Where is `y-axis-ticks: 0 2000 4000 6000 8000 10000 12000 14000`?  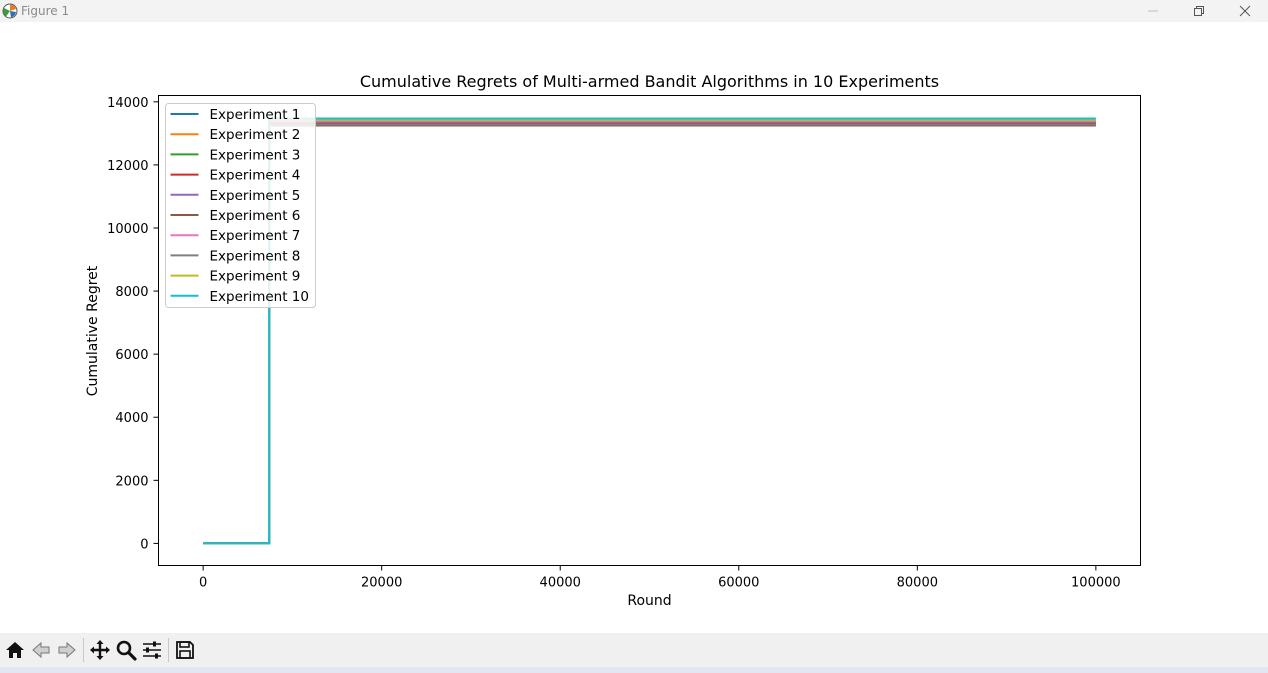 y-axis-ticks: 0 2000 4000 6000 8000 10000 12000 14000 is located at coordinates (133, 324).